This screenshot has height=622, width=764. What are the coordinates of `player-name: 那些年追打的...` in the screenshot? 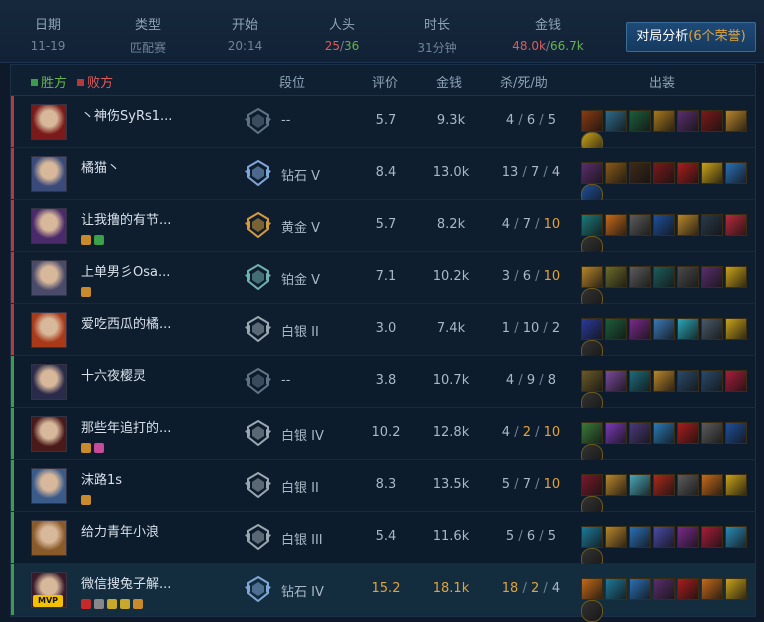 It's located at (126, 426).